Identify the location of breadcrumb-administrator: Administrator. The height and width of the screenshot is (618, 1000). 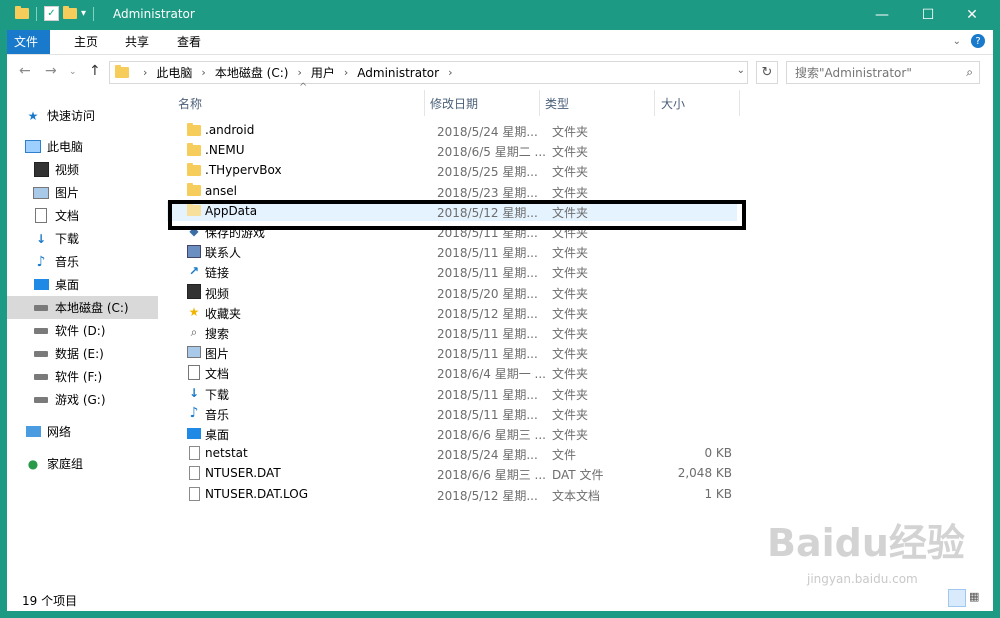
(398, 73).